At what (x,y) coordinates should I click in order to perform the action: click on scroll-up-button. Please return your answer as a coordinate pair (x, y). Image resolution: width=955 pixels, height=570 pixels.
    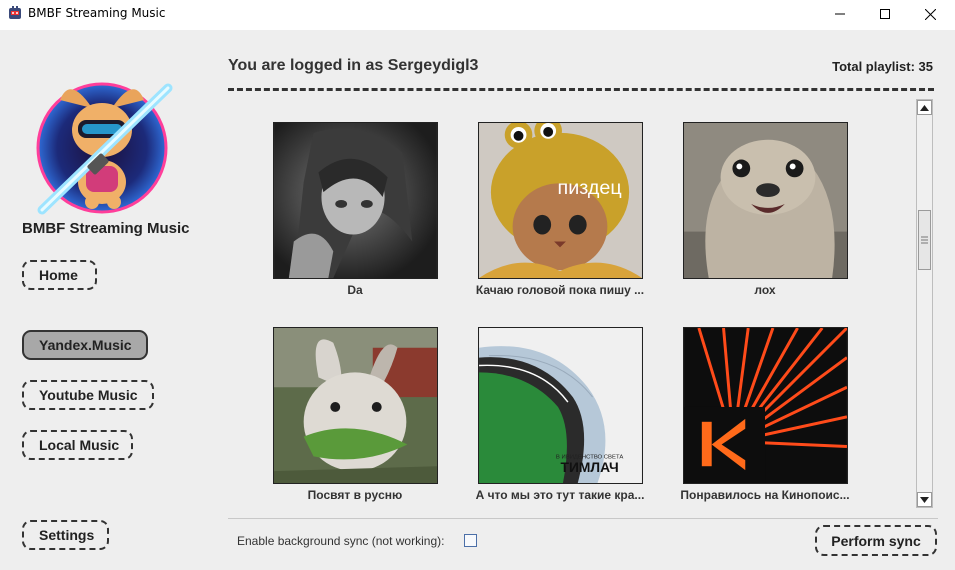
    Looking at the image, I should click on (924, 107).